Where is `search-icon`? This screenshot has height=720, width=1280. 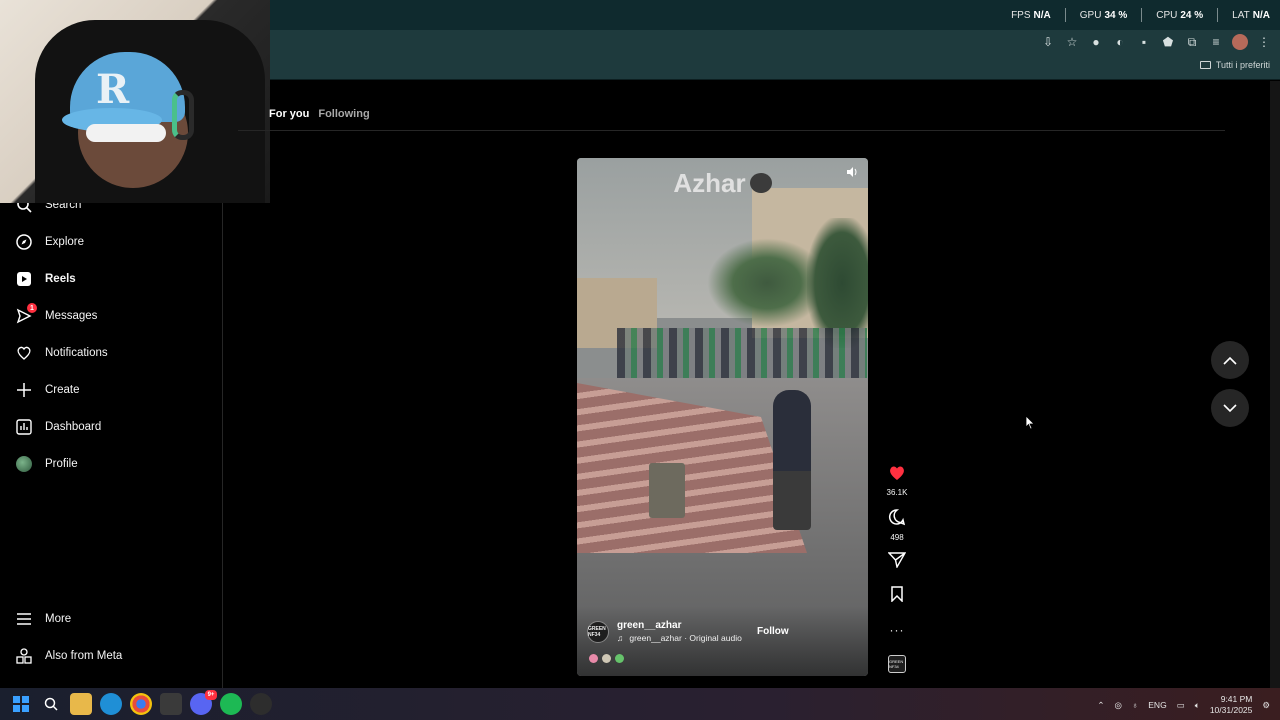
search-icon is located at coordinates (51, 704).